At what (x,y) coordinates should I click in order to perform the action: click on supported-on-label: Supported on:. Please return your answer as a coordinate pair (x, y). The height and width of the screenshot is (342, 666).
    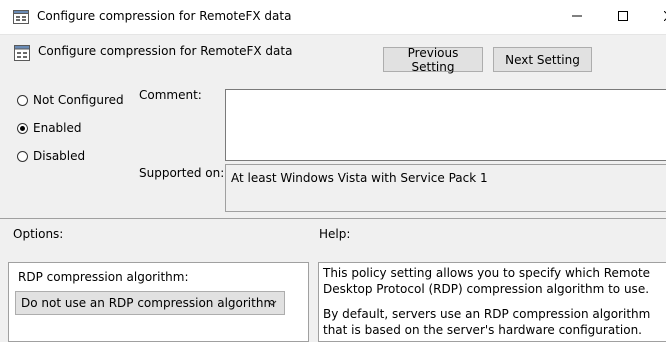
    Looking at the image, I should click on (182, 173).